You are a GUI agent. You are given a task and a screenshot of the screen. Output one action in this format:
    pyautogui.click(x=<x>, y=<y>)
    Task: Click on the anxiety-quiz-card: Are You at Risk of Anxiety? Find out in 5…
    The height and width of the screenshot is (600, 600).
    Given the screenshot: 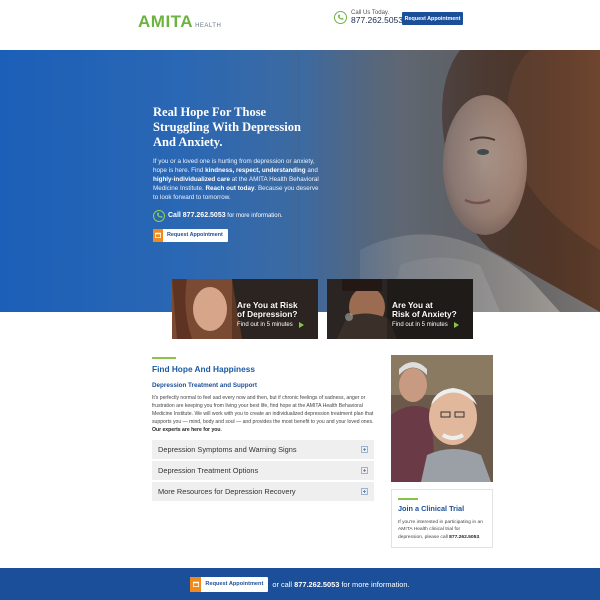 What is the action you would take?
    pyautogui.click(x=400, y=309)
    